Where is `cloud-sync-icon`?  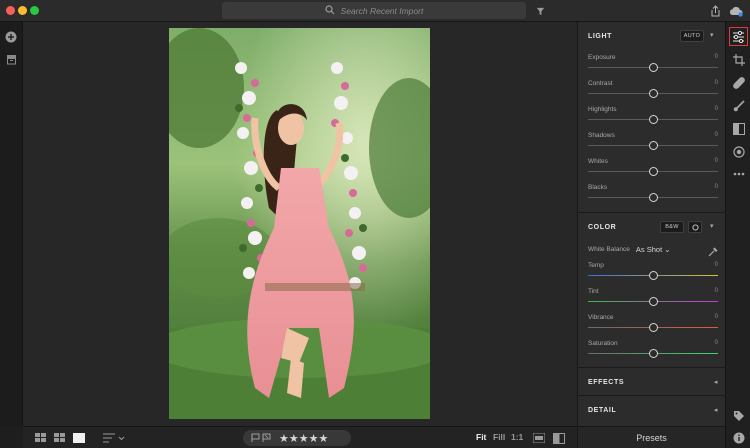
cloud-sync-icon is located at coordinates (736, 11).